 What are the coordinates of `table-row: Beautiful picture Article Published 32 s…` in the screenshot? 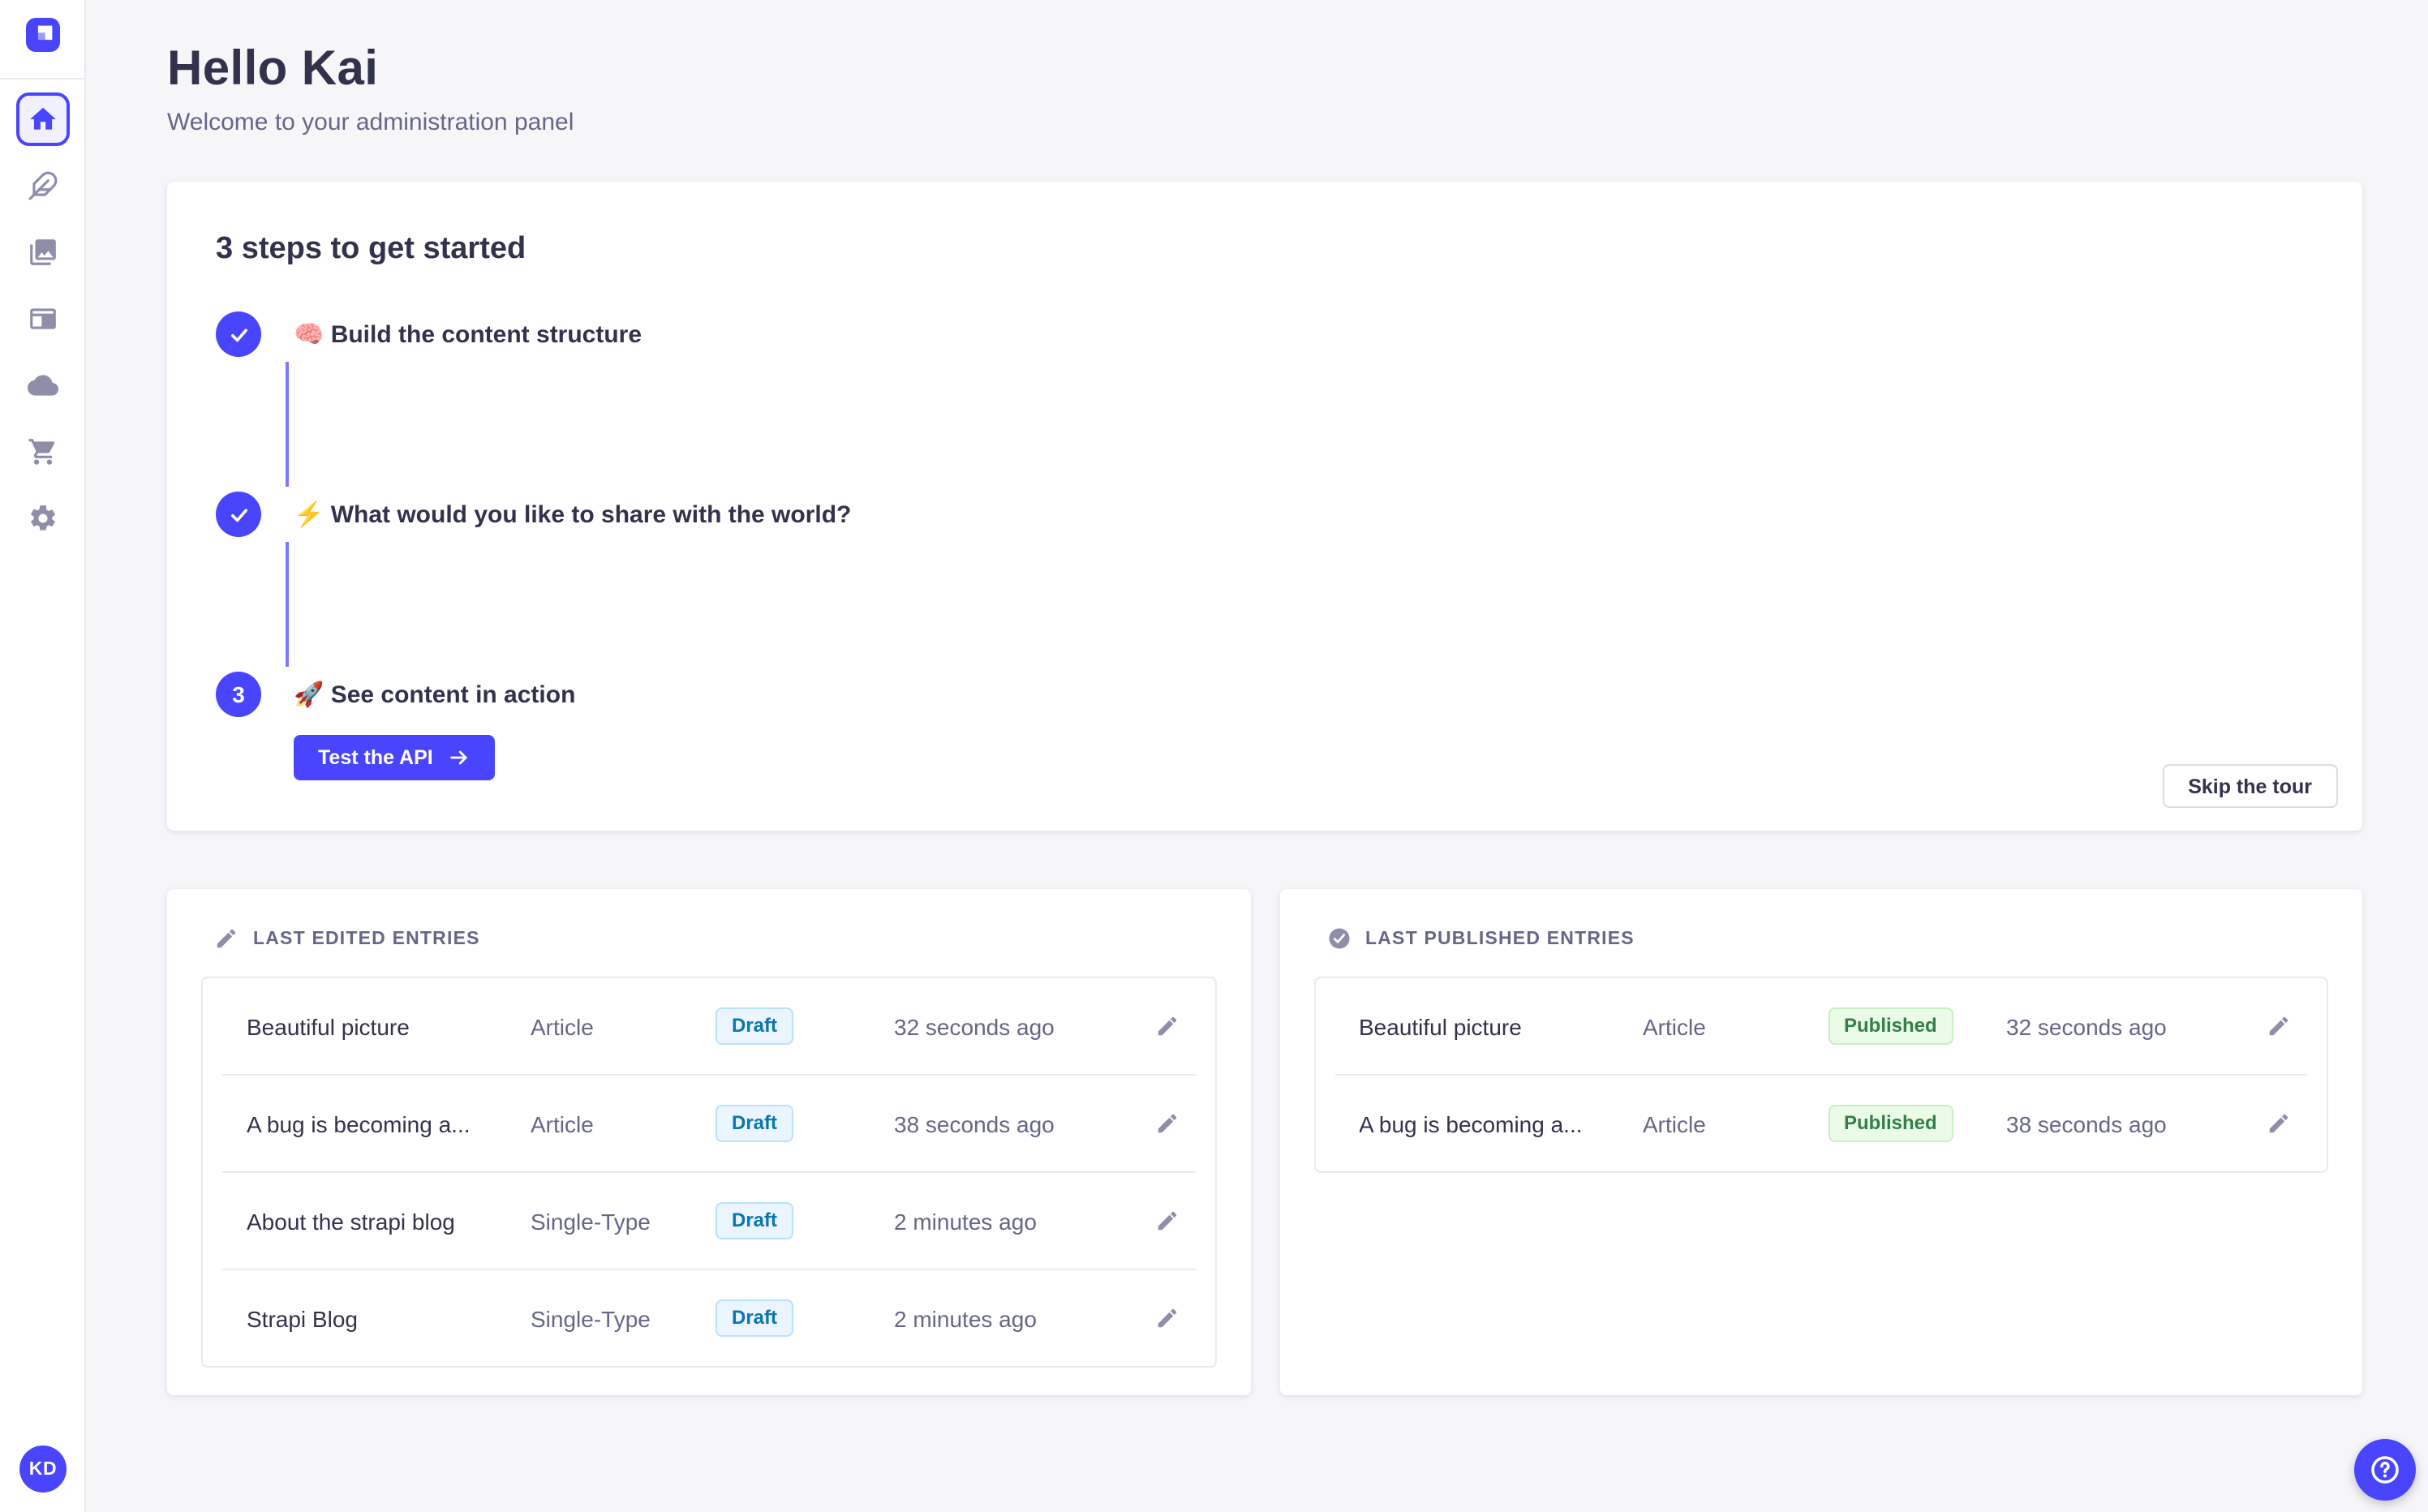 It's located at (1821, 1026).